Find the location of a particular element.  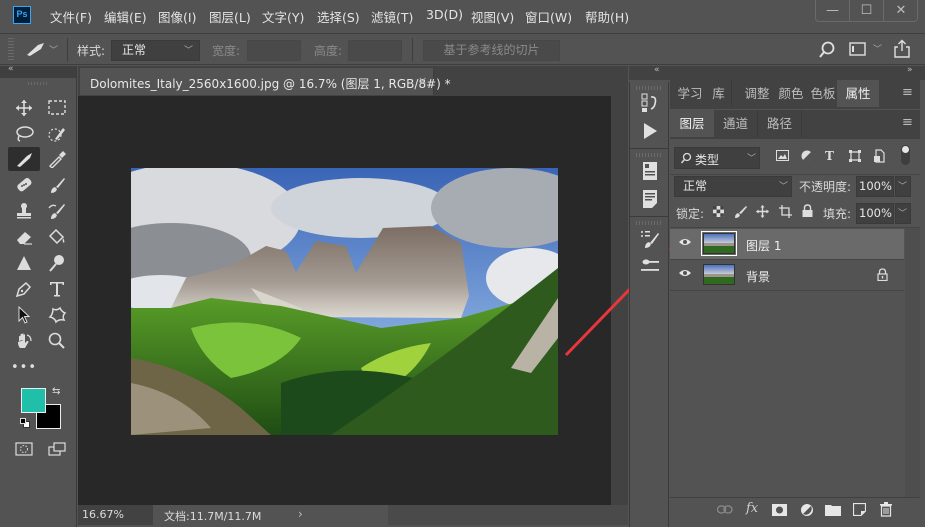

filter-pixel-button is located at coordinates (782, 157).